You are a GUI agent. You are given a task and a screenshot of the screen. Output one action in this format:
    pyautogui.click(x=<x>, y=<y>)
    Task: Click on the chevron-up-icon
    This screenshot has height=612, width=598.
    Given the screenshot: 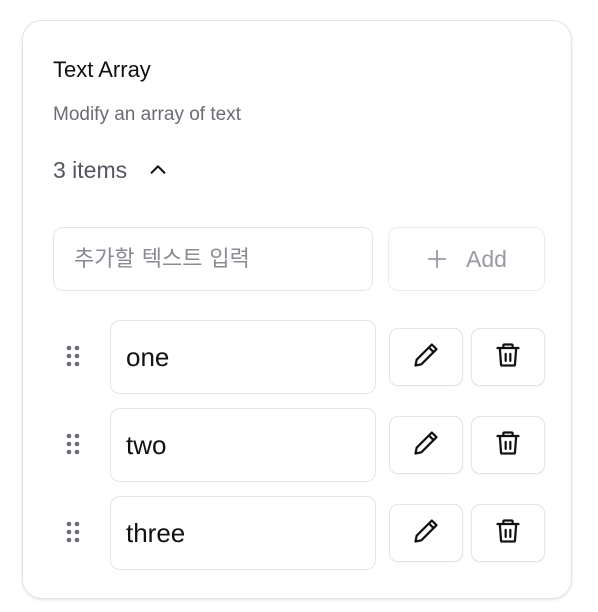 What is the action you would take?
    pyautogui.click(x=158, y=170)
    